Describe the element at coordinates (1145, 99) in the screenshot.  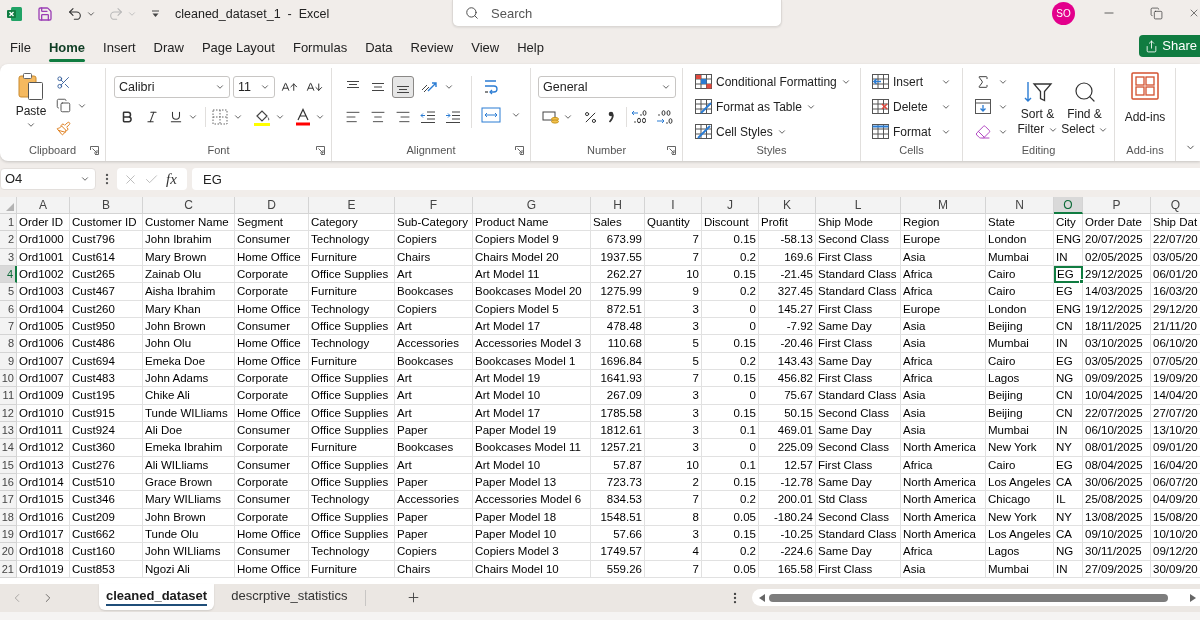
I see `add-ins-button: Add-ins` at that location.